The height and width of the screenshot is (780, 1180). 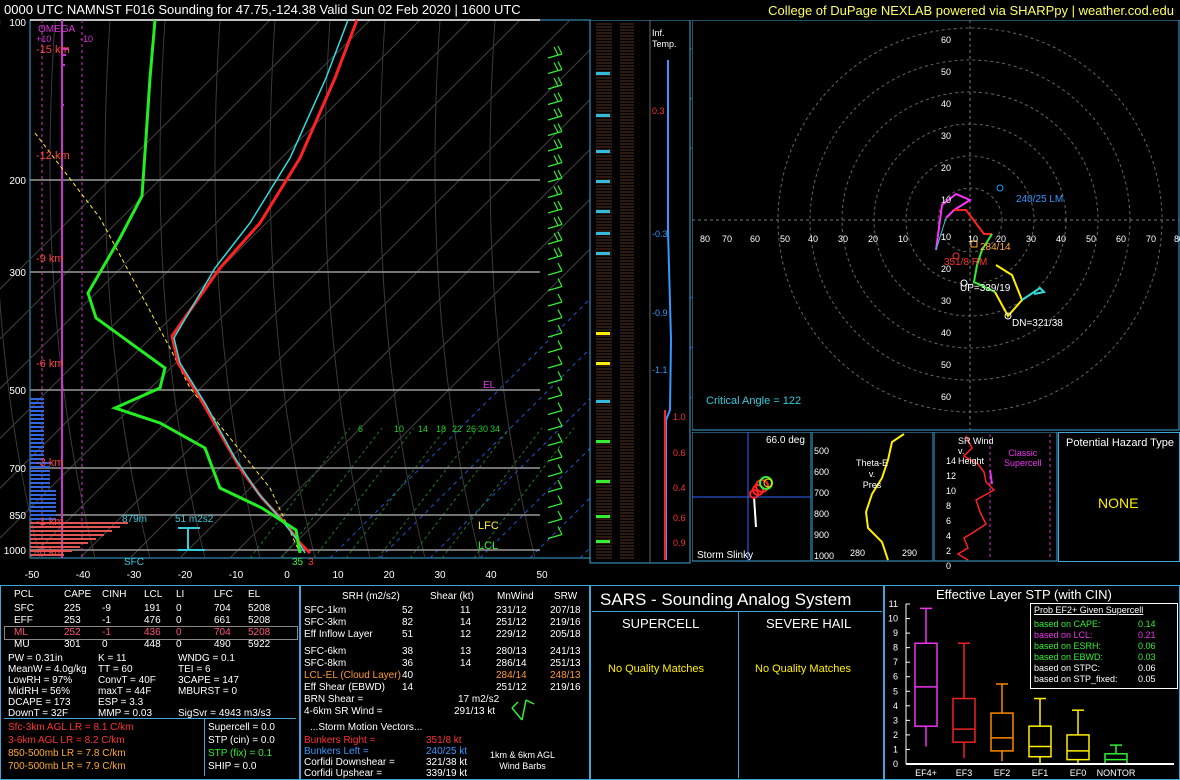 I want to click on parcel-header: EL, so click(x=254, y=594).